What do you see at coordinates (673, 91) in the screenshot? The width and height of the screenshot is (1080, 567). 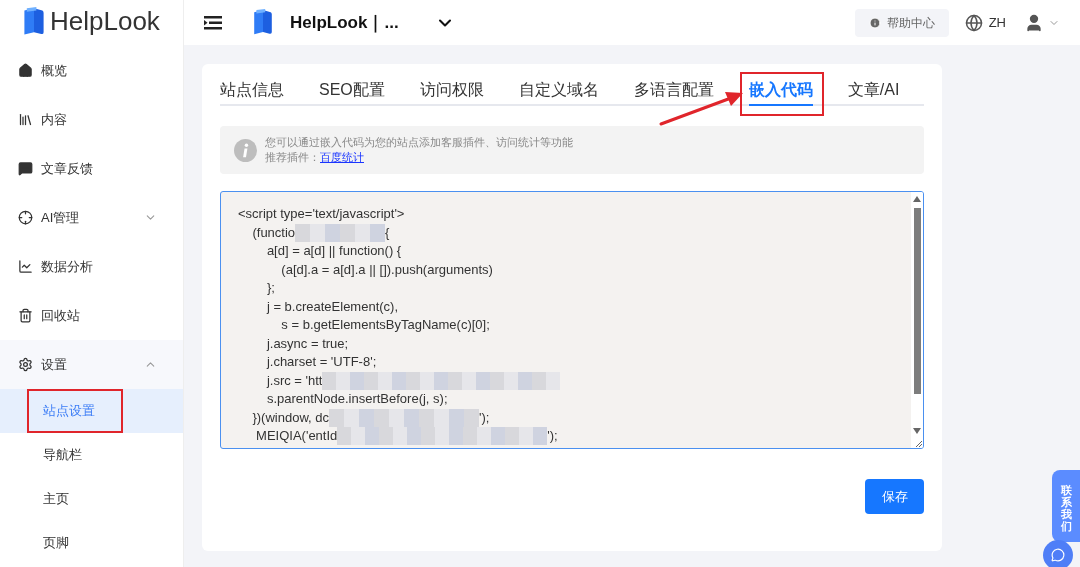 I see `tab: 多语言配置` at bounding box center [673, 91].